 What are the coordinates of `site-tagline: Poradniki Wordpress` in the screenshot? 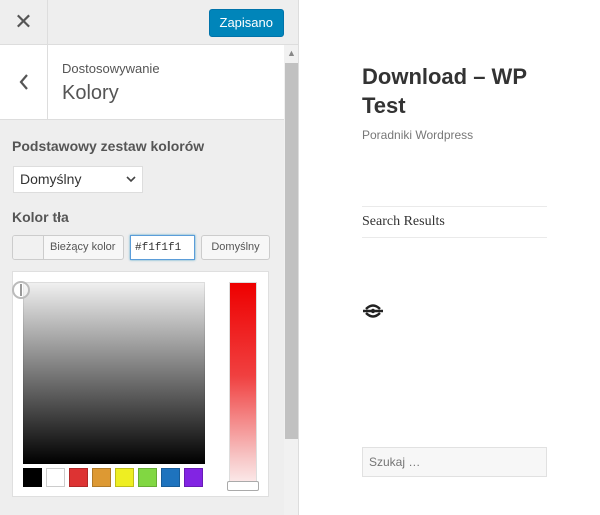 It's located at (418, 135).